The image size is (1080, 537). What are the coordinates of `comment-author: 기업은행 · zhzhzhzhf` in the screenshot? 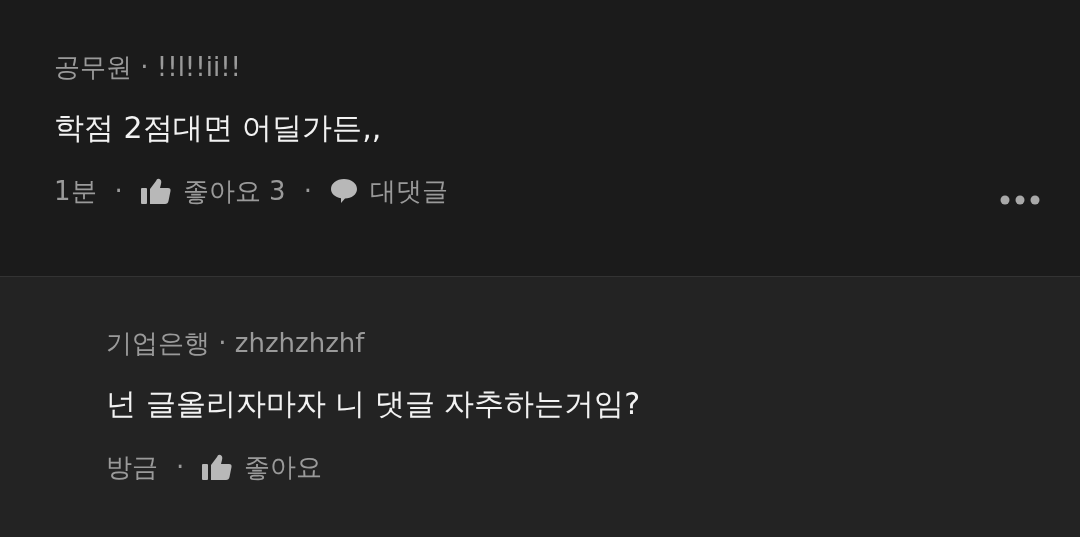 It's located at (236, 343).